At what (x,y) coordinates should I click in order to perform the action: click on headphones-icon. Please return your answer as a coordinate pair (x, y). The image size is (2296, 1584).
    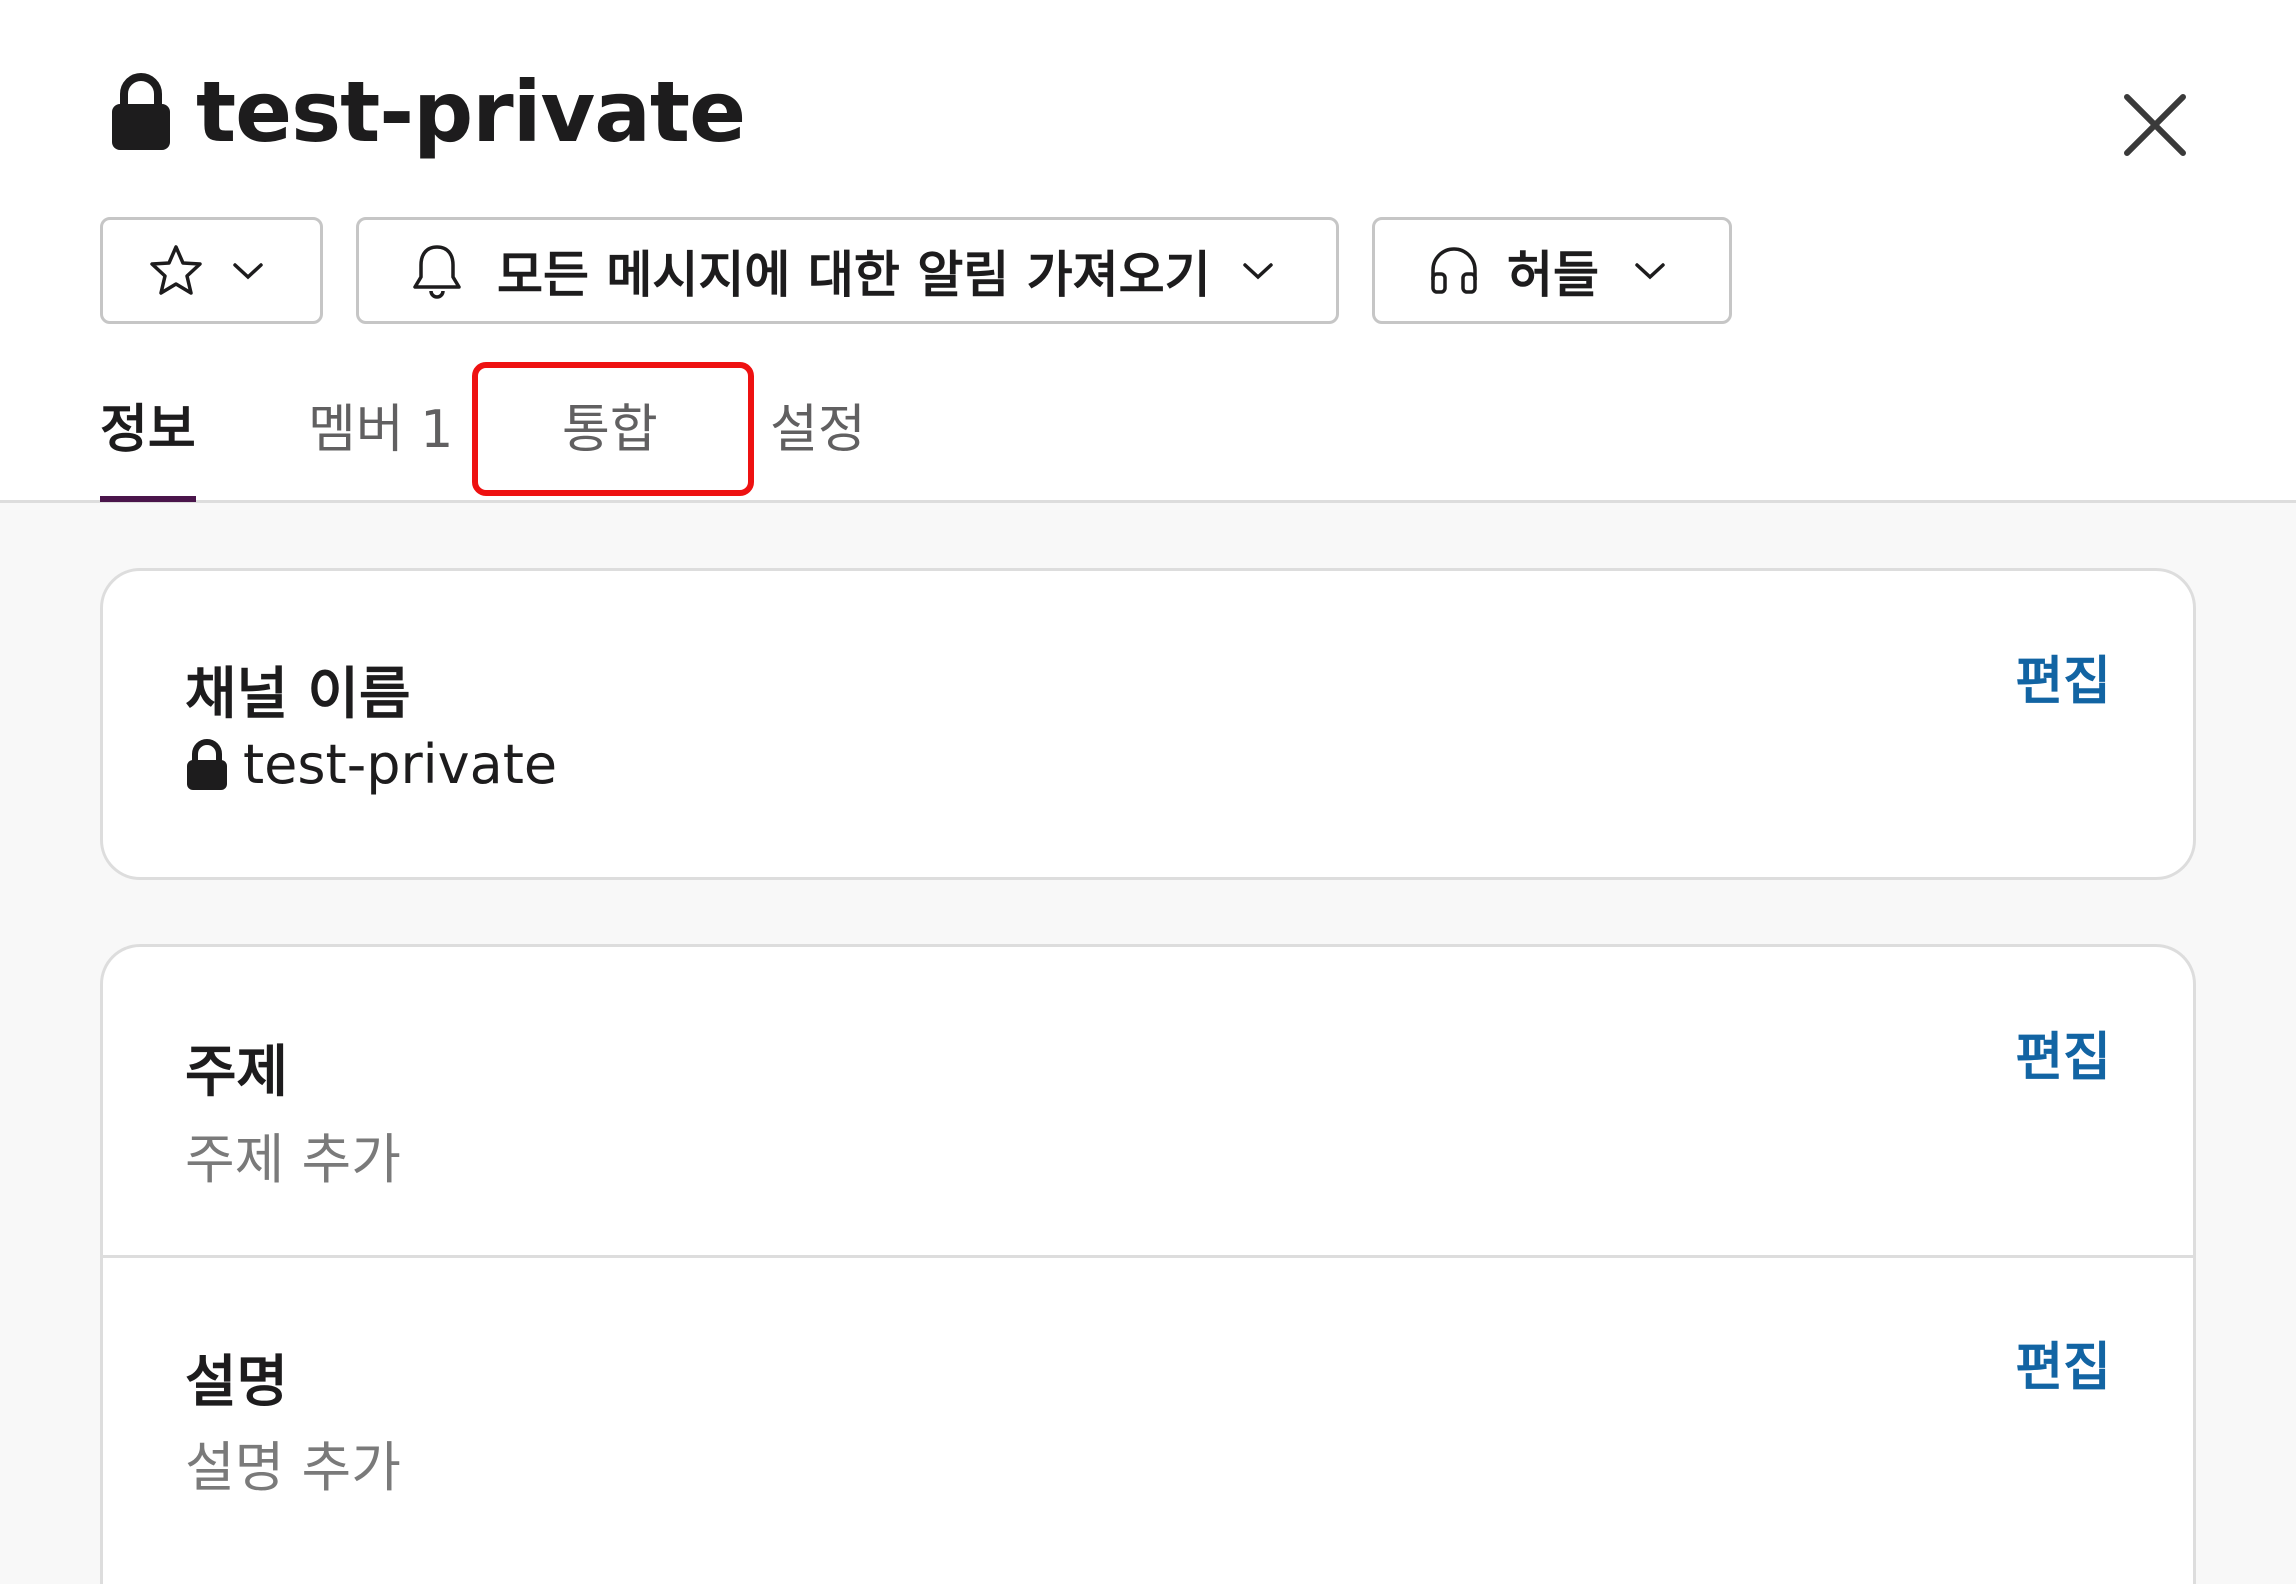
    Looking at the image, I should click on (1454, 270).